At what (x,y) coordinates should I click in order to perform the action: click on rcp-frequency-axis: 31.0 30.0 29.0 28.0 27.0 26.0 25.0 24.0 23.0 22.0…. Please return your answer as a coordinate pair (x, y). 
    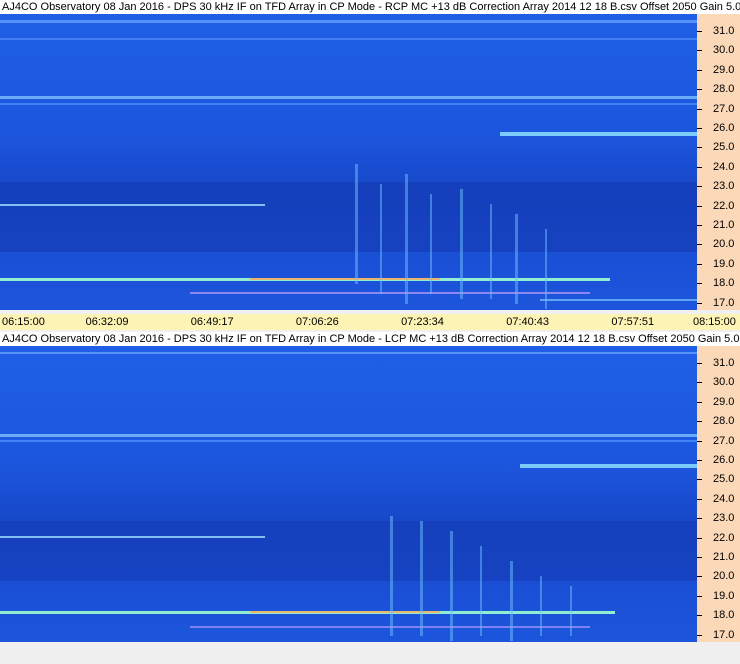
    Looking at the image, I should click on (718, 162).